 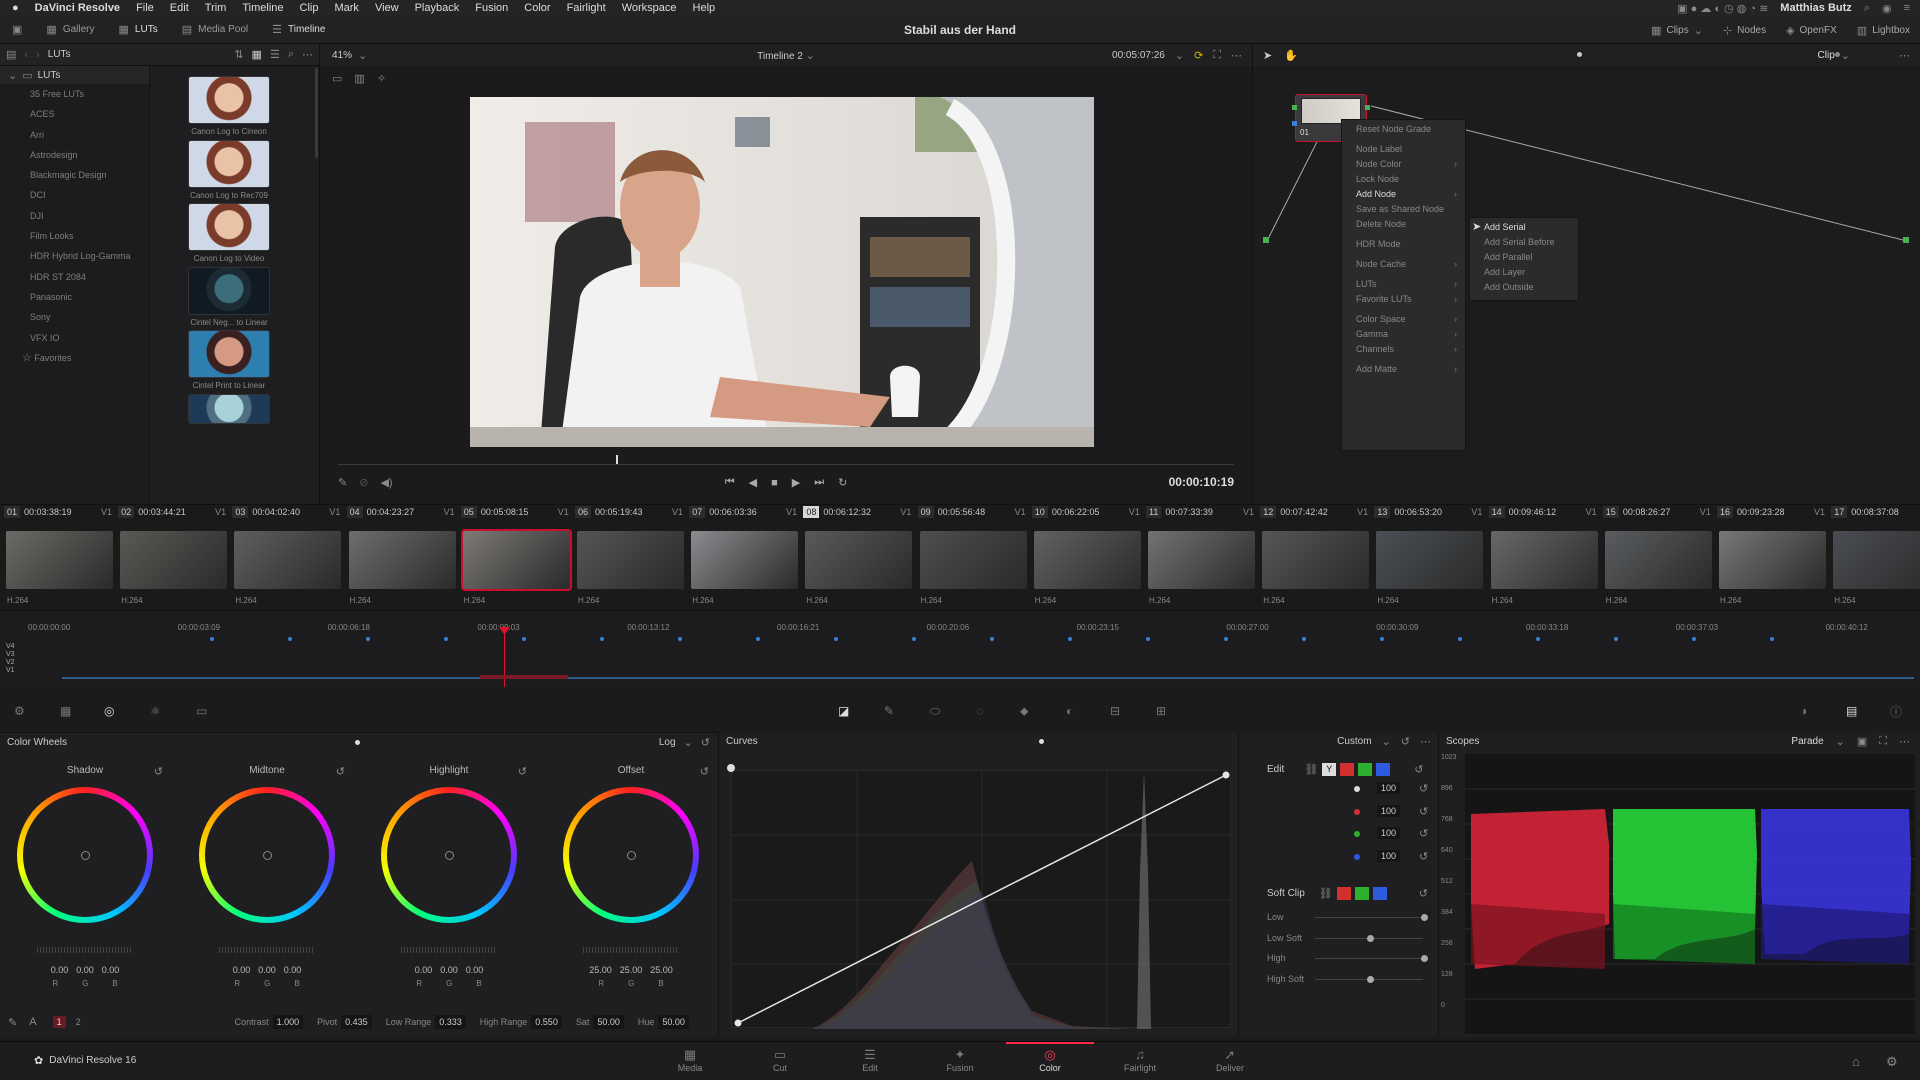 I want to click on menu-item-workspace: Workspace, so click(x=649, y=8).